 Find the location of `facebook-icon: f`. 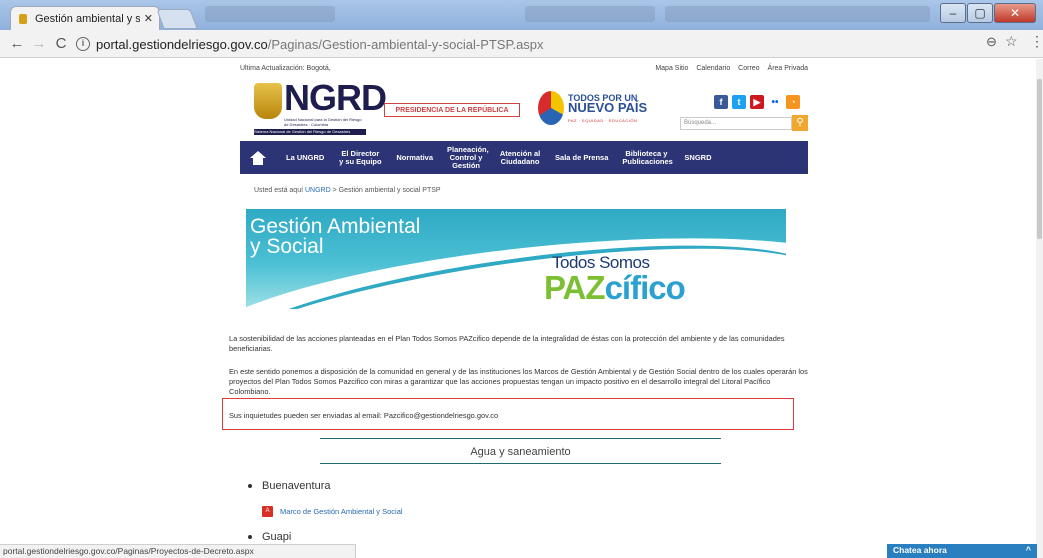

facebook-icon: f is located at coordinates (721, 102).